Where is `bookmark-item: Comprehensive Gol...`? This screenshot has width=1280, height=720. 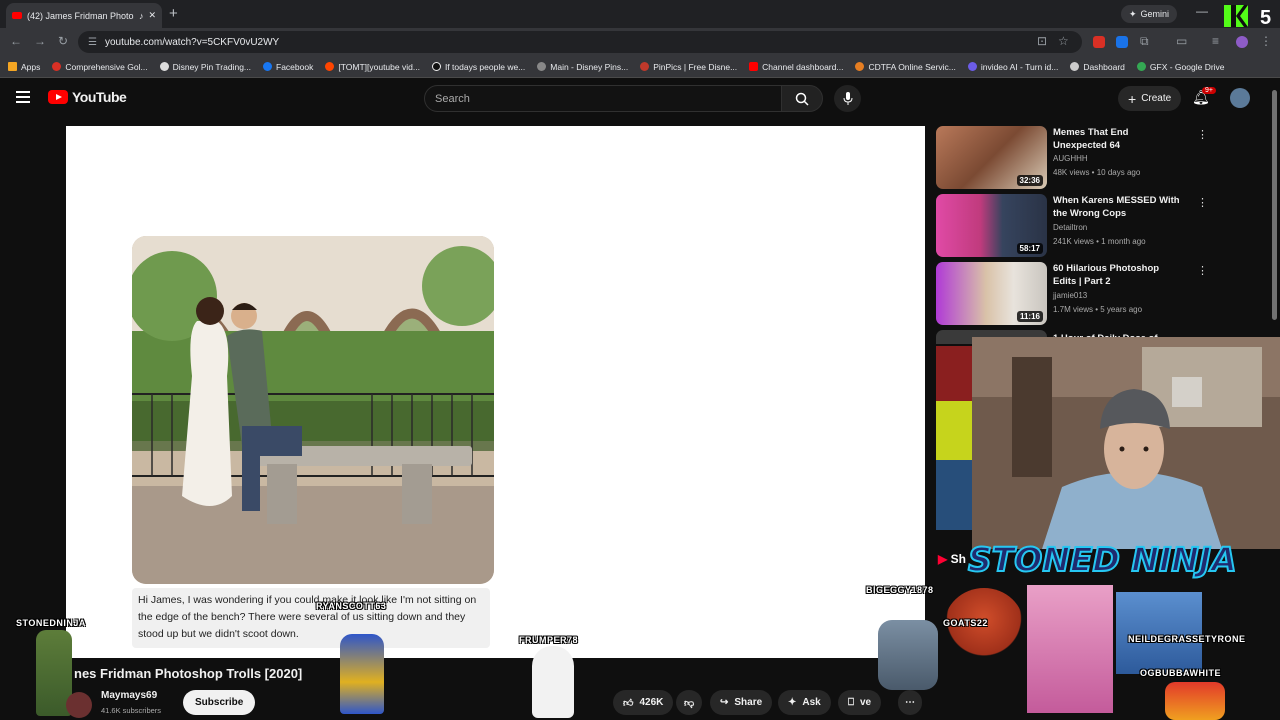
bookmark-item: Comprehensive Gol... is located at coordinates (100, 67).